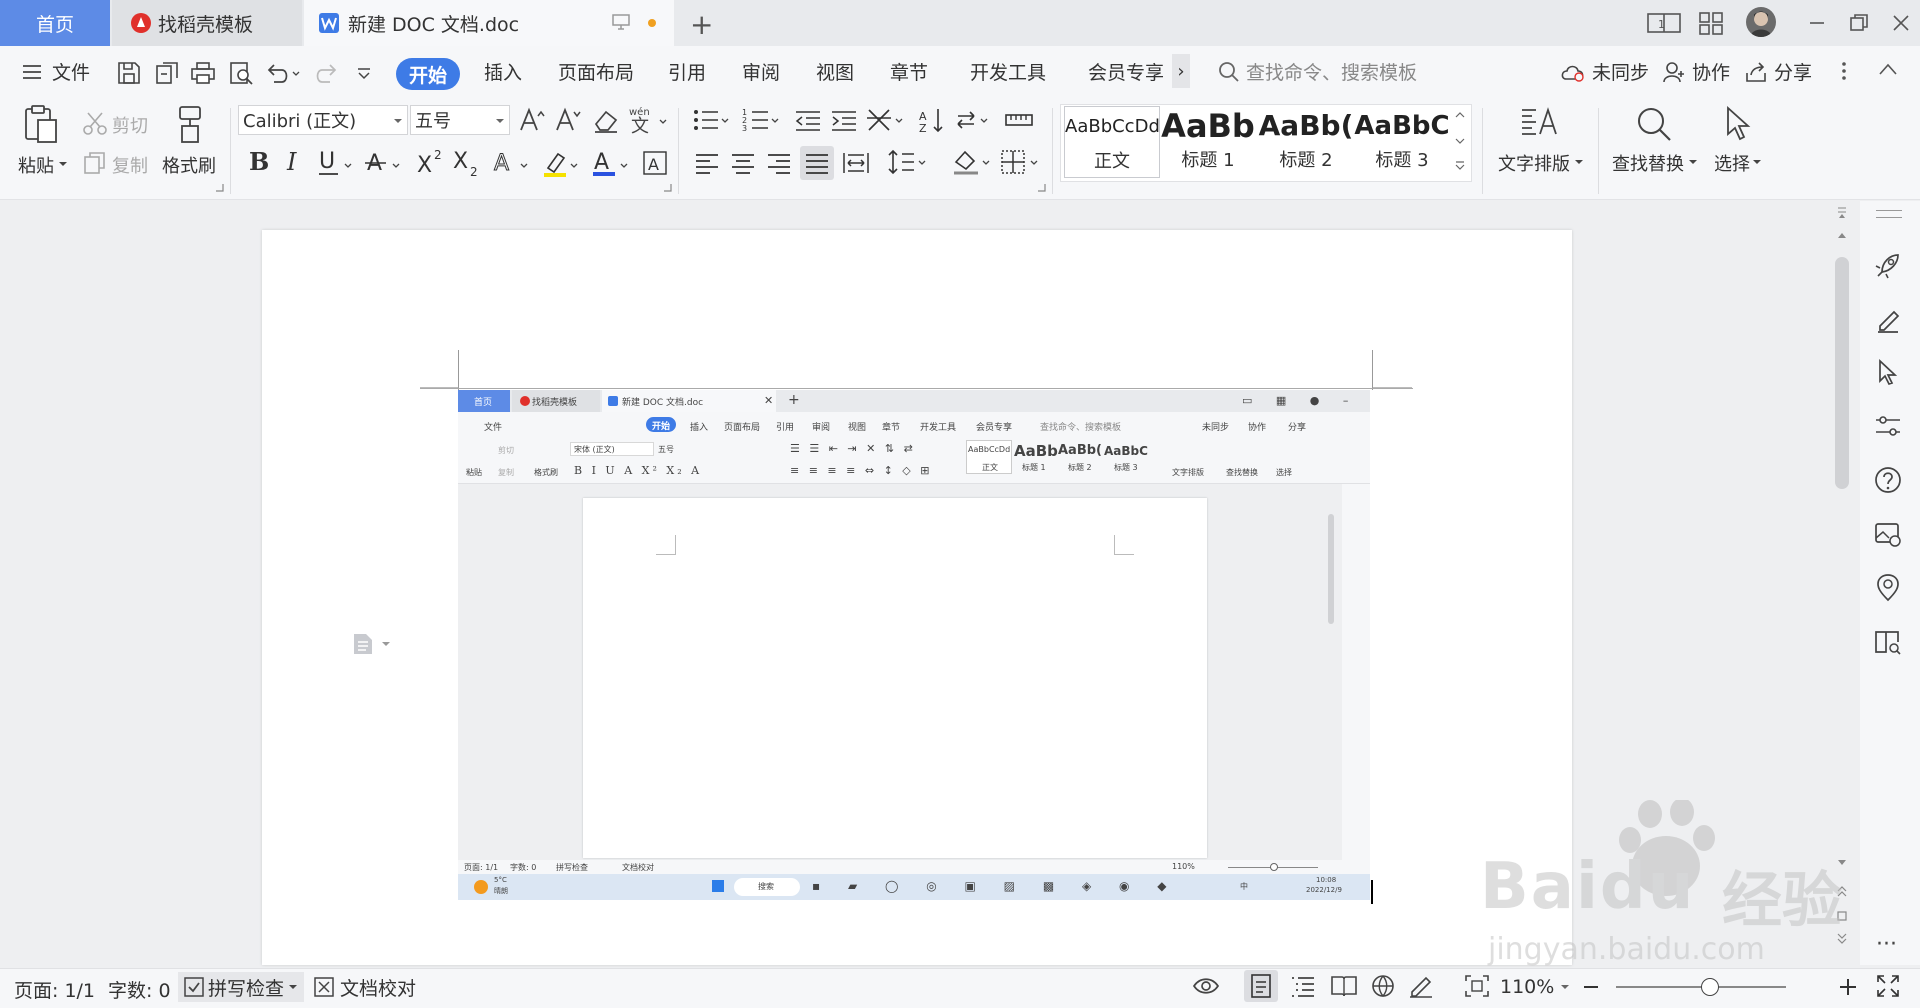  Describe the element at coordinates (568, 120) in the screenshot. I see `shrink-font-icon` at that location.